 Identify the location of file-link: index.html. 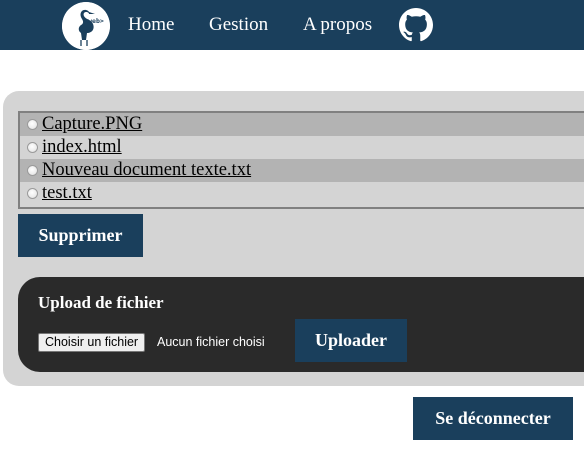
(82, 147).